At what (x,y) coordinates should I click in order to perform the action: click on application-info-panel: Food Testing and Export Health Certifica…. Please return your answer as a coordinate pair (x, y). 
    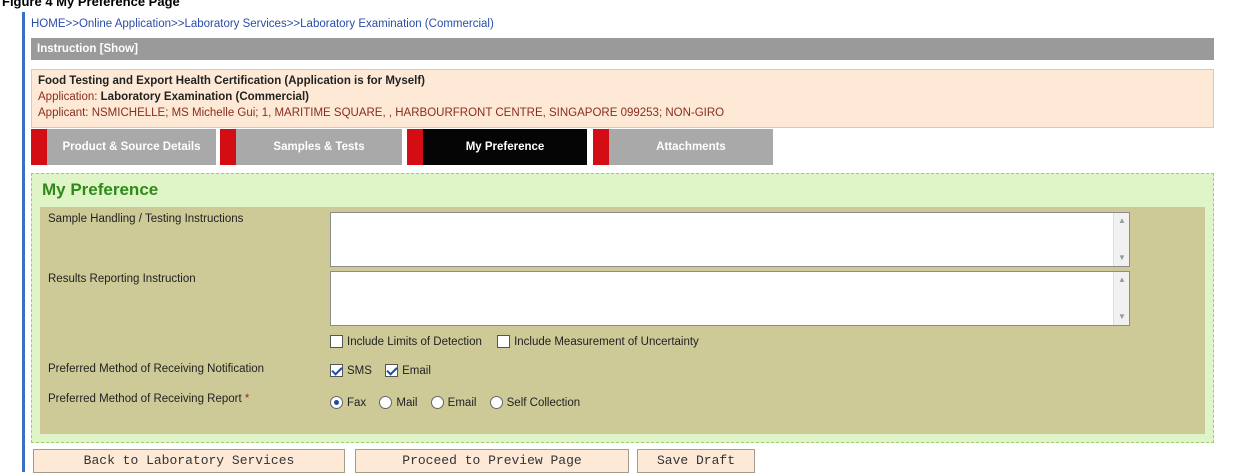
    Looking at the image, I should click on (622, 98).